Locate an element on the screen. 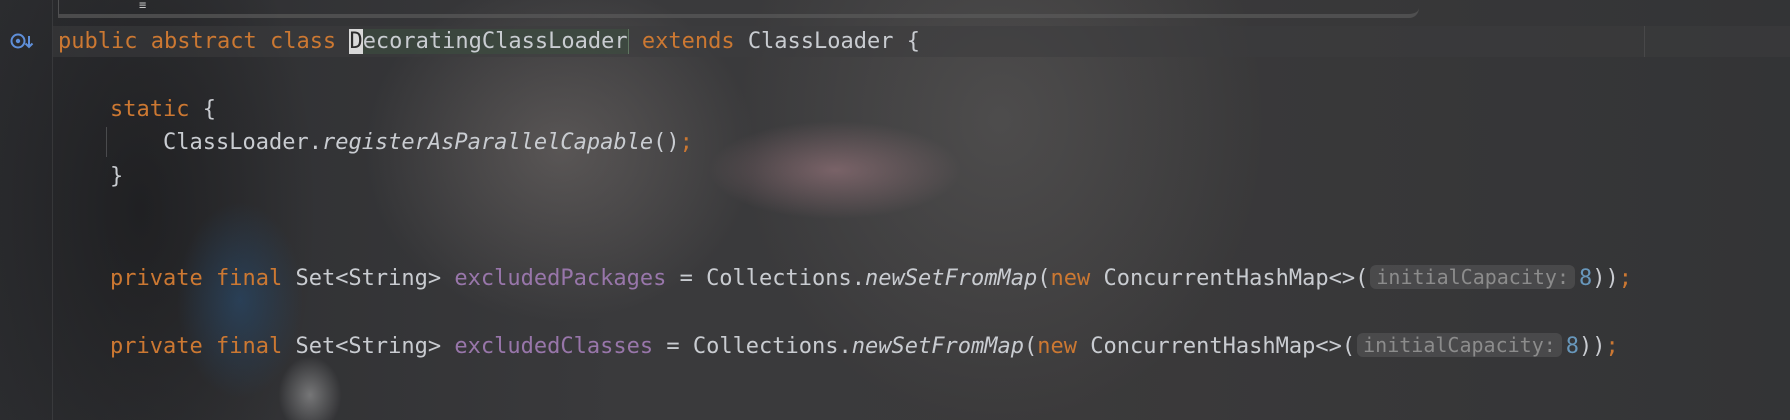  method-register-parallel: registerAsParallelCapable is located at coordinates (487, 142).